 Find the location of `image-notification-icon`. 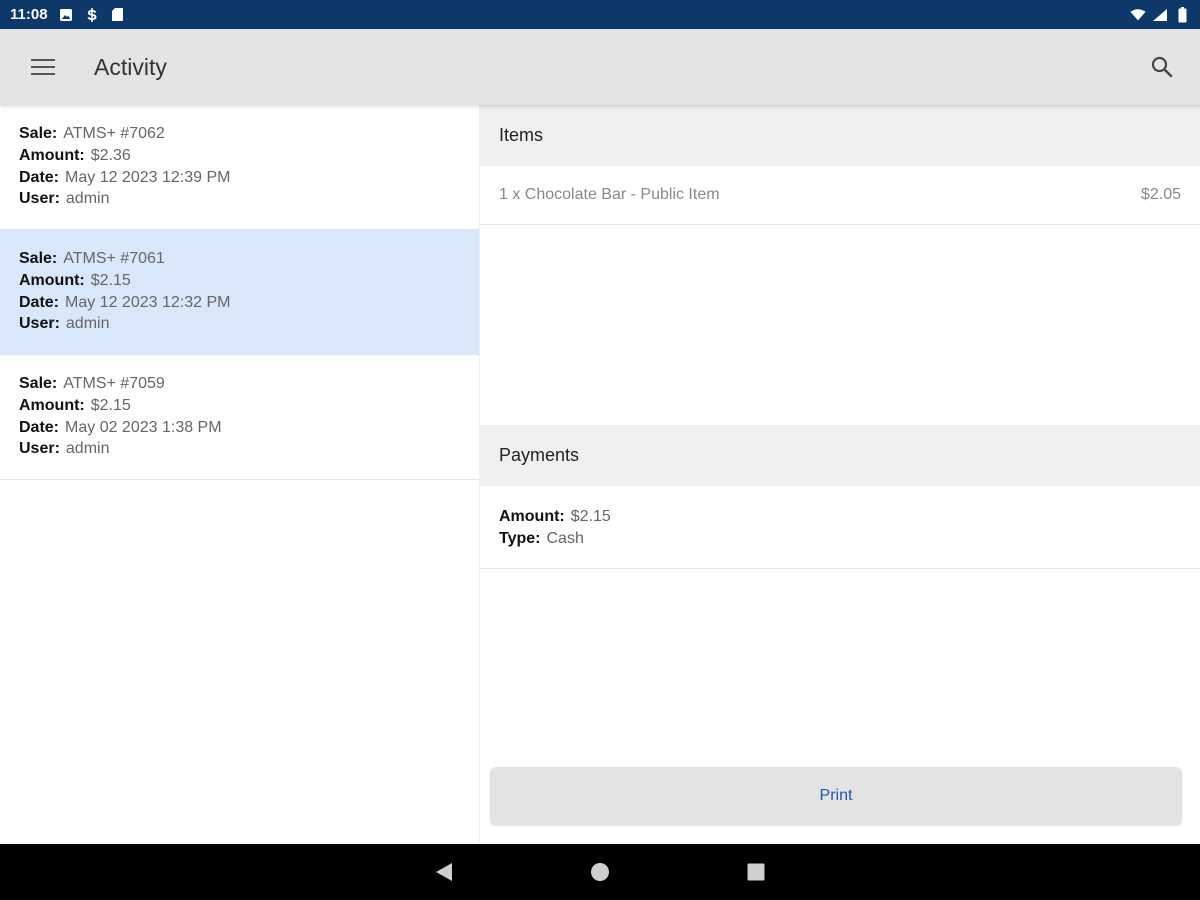

image-notification-icon is located at coordinates (66, 15).